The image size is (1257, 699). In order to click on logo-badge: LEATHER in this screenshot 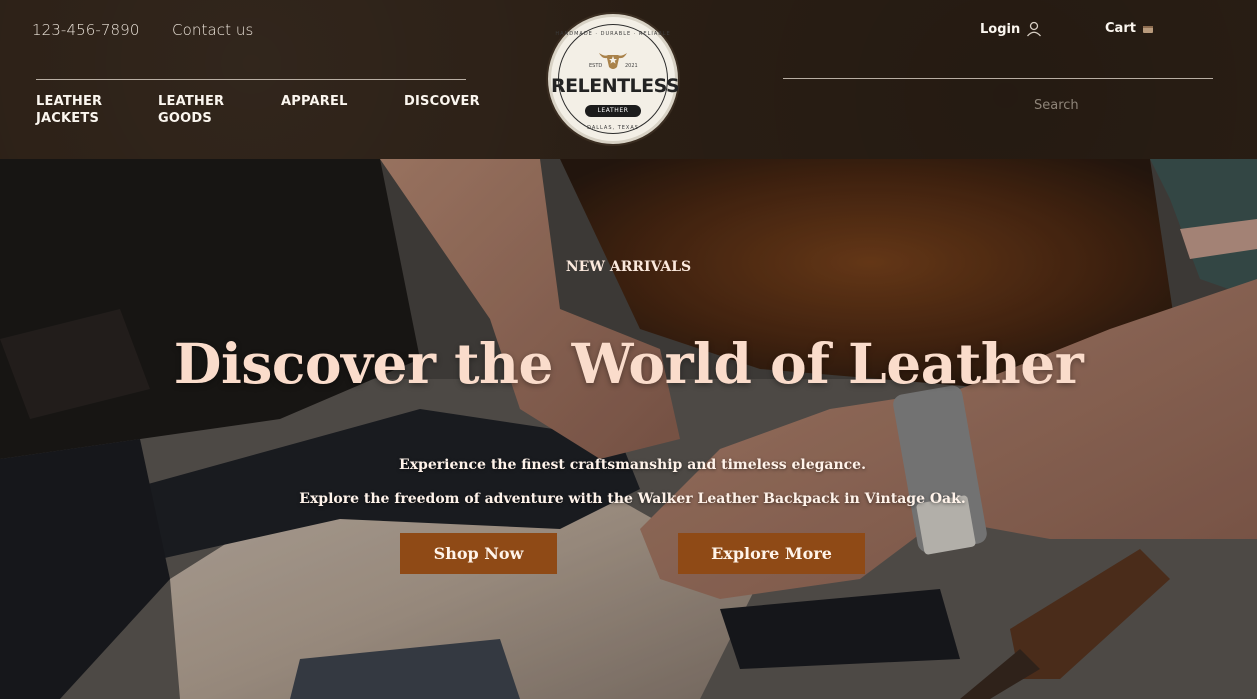, I will do `click(613, 111)`.